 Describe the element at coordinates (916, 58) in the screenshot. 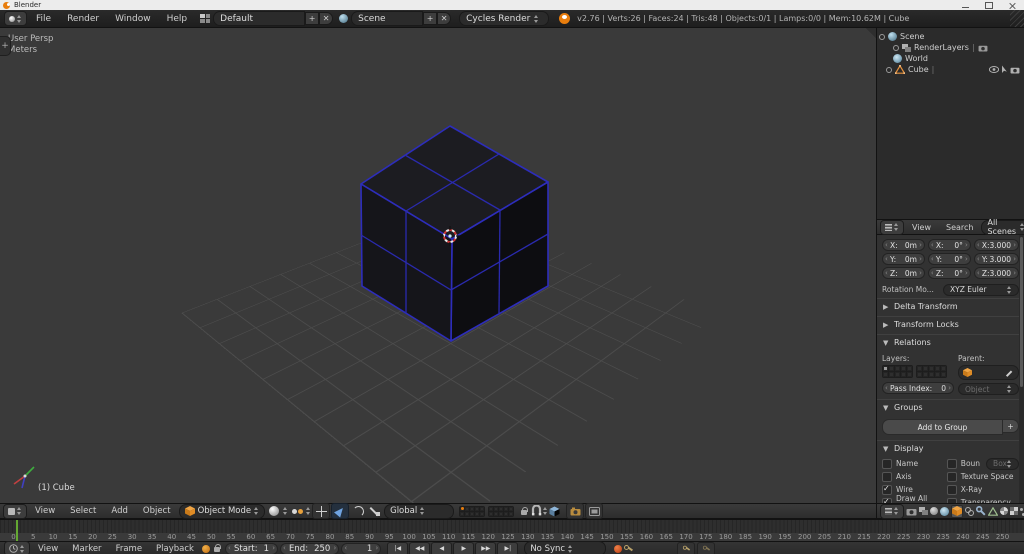

I see `outliner-item-label: World` at that location.